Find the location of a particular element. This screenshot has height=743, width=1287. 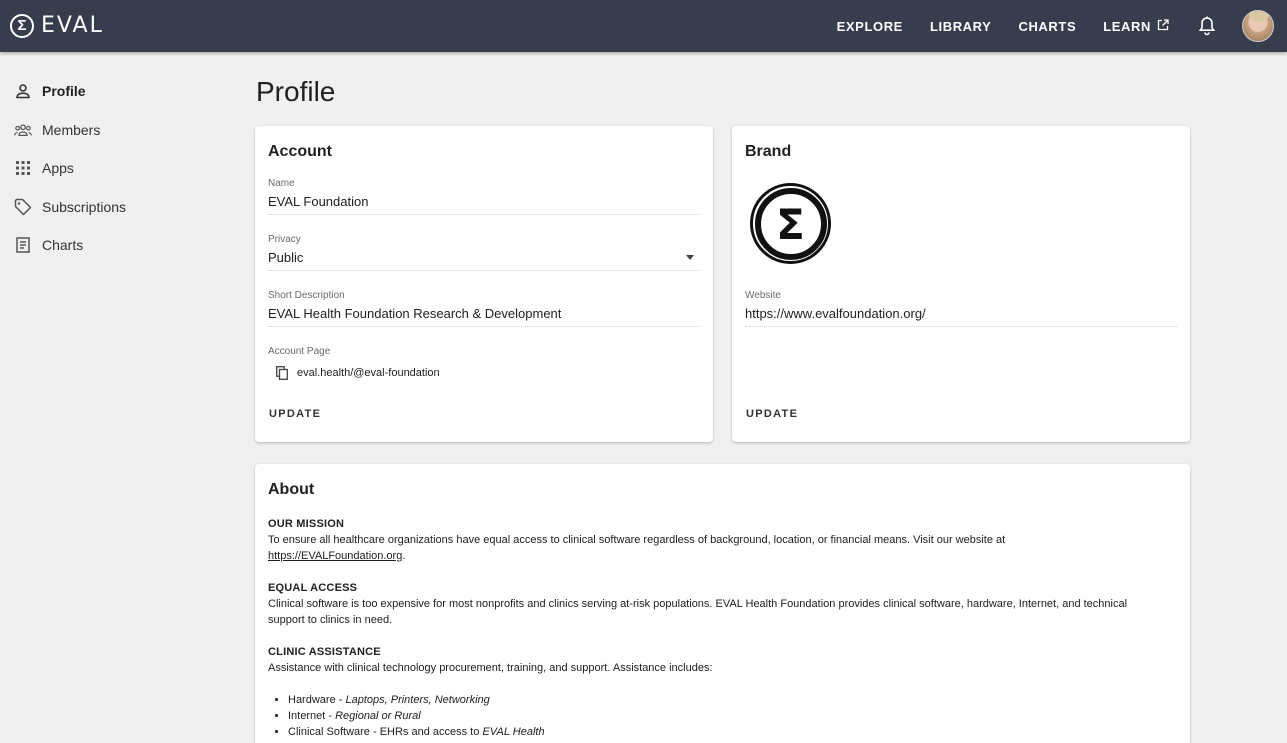

website-value: https://www.evalfoundation.org/ is located at coordinates (835, 313).